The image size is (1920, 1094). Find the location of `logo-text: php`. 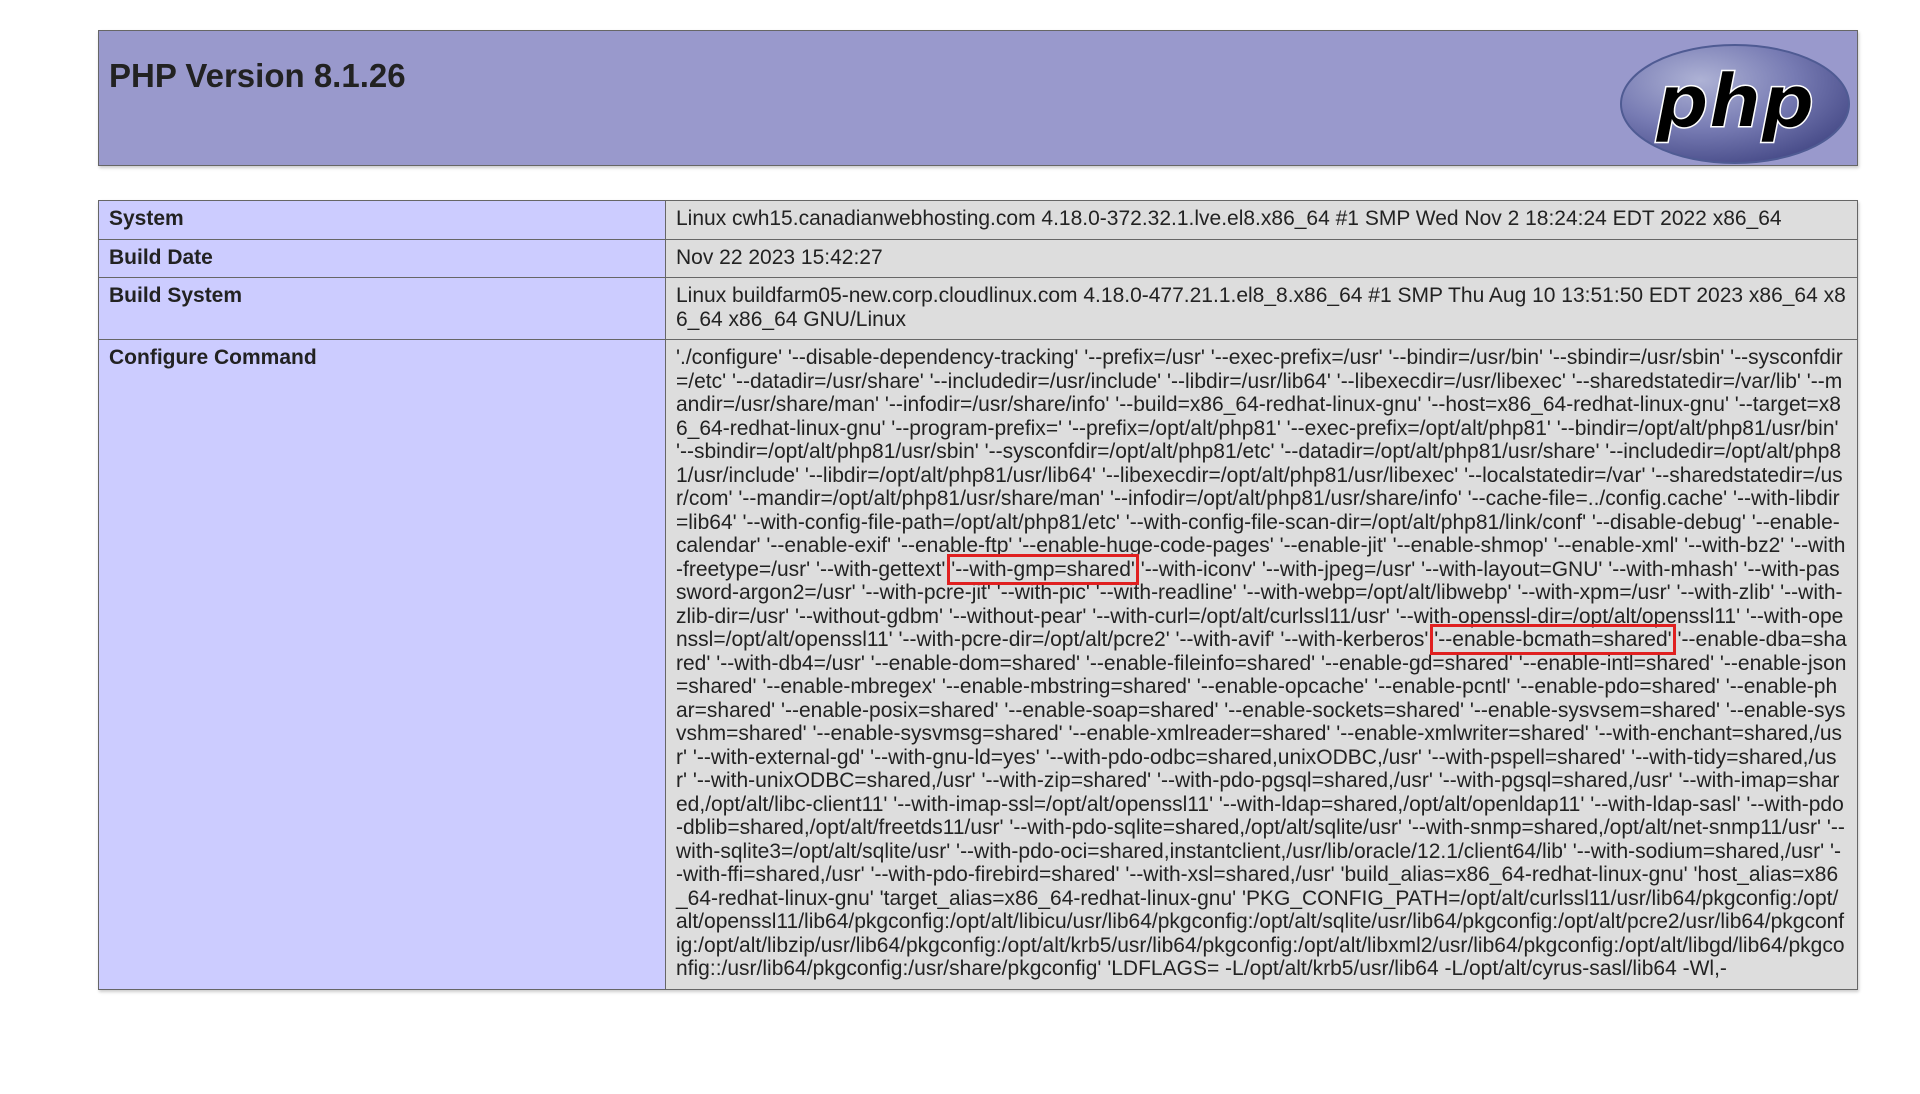

logo-text: php is located at coordinates (1735, 102).